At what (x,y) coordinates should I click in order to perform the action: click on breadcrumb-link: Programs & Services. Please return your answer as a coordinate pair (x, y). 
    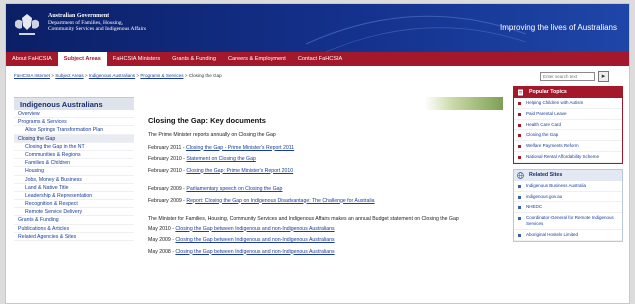
    Looking at the image, I should click on (161, 75).